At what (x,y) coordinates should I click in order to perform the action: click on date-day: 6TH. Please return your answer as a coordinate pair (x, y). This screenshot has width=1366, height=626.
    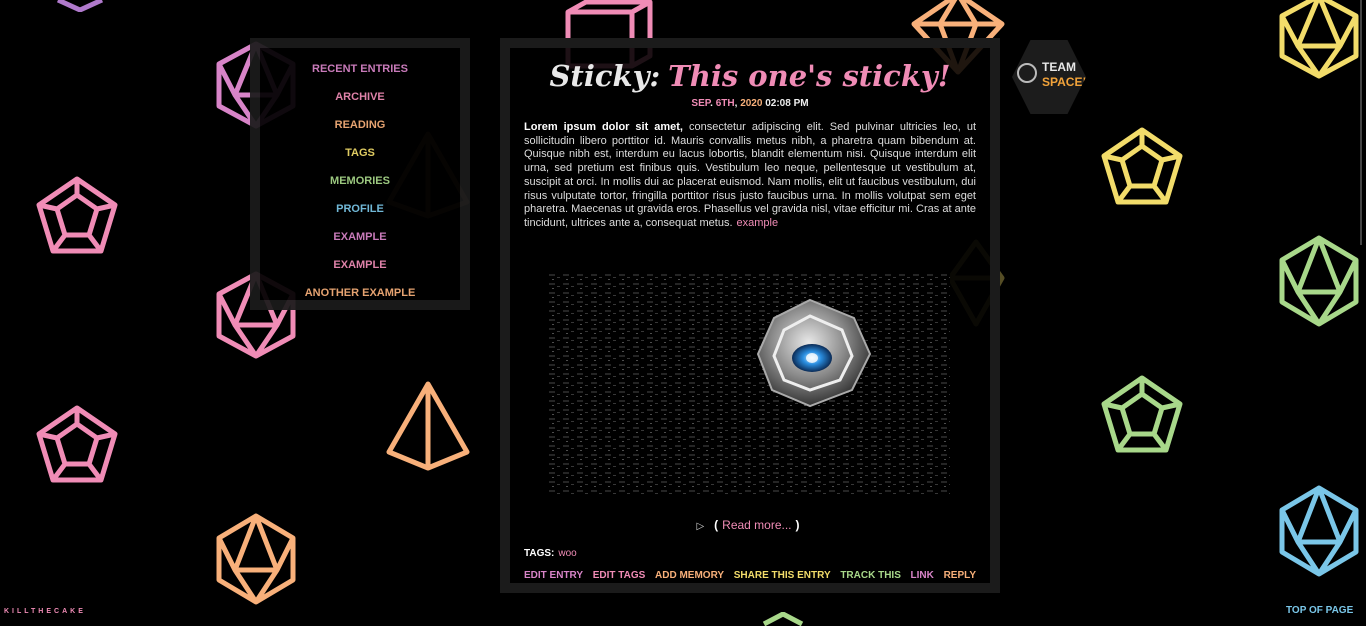
    Looking at the image, I should click on (725, 103).